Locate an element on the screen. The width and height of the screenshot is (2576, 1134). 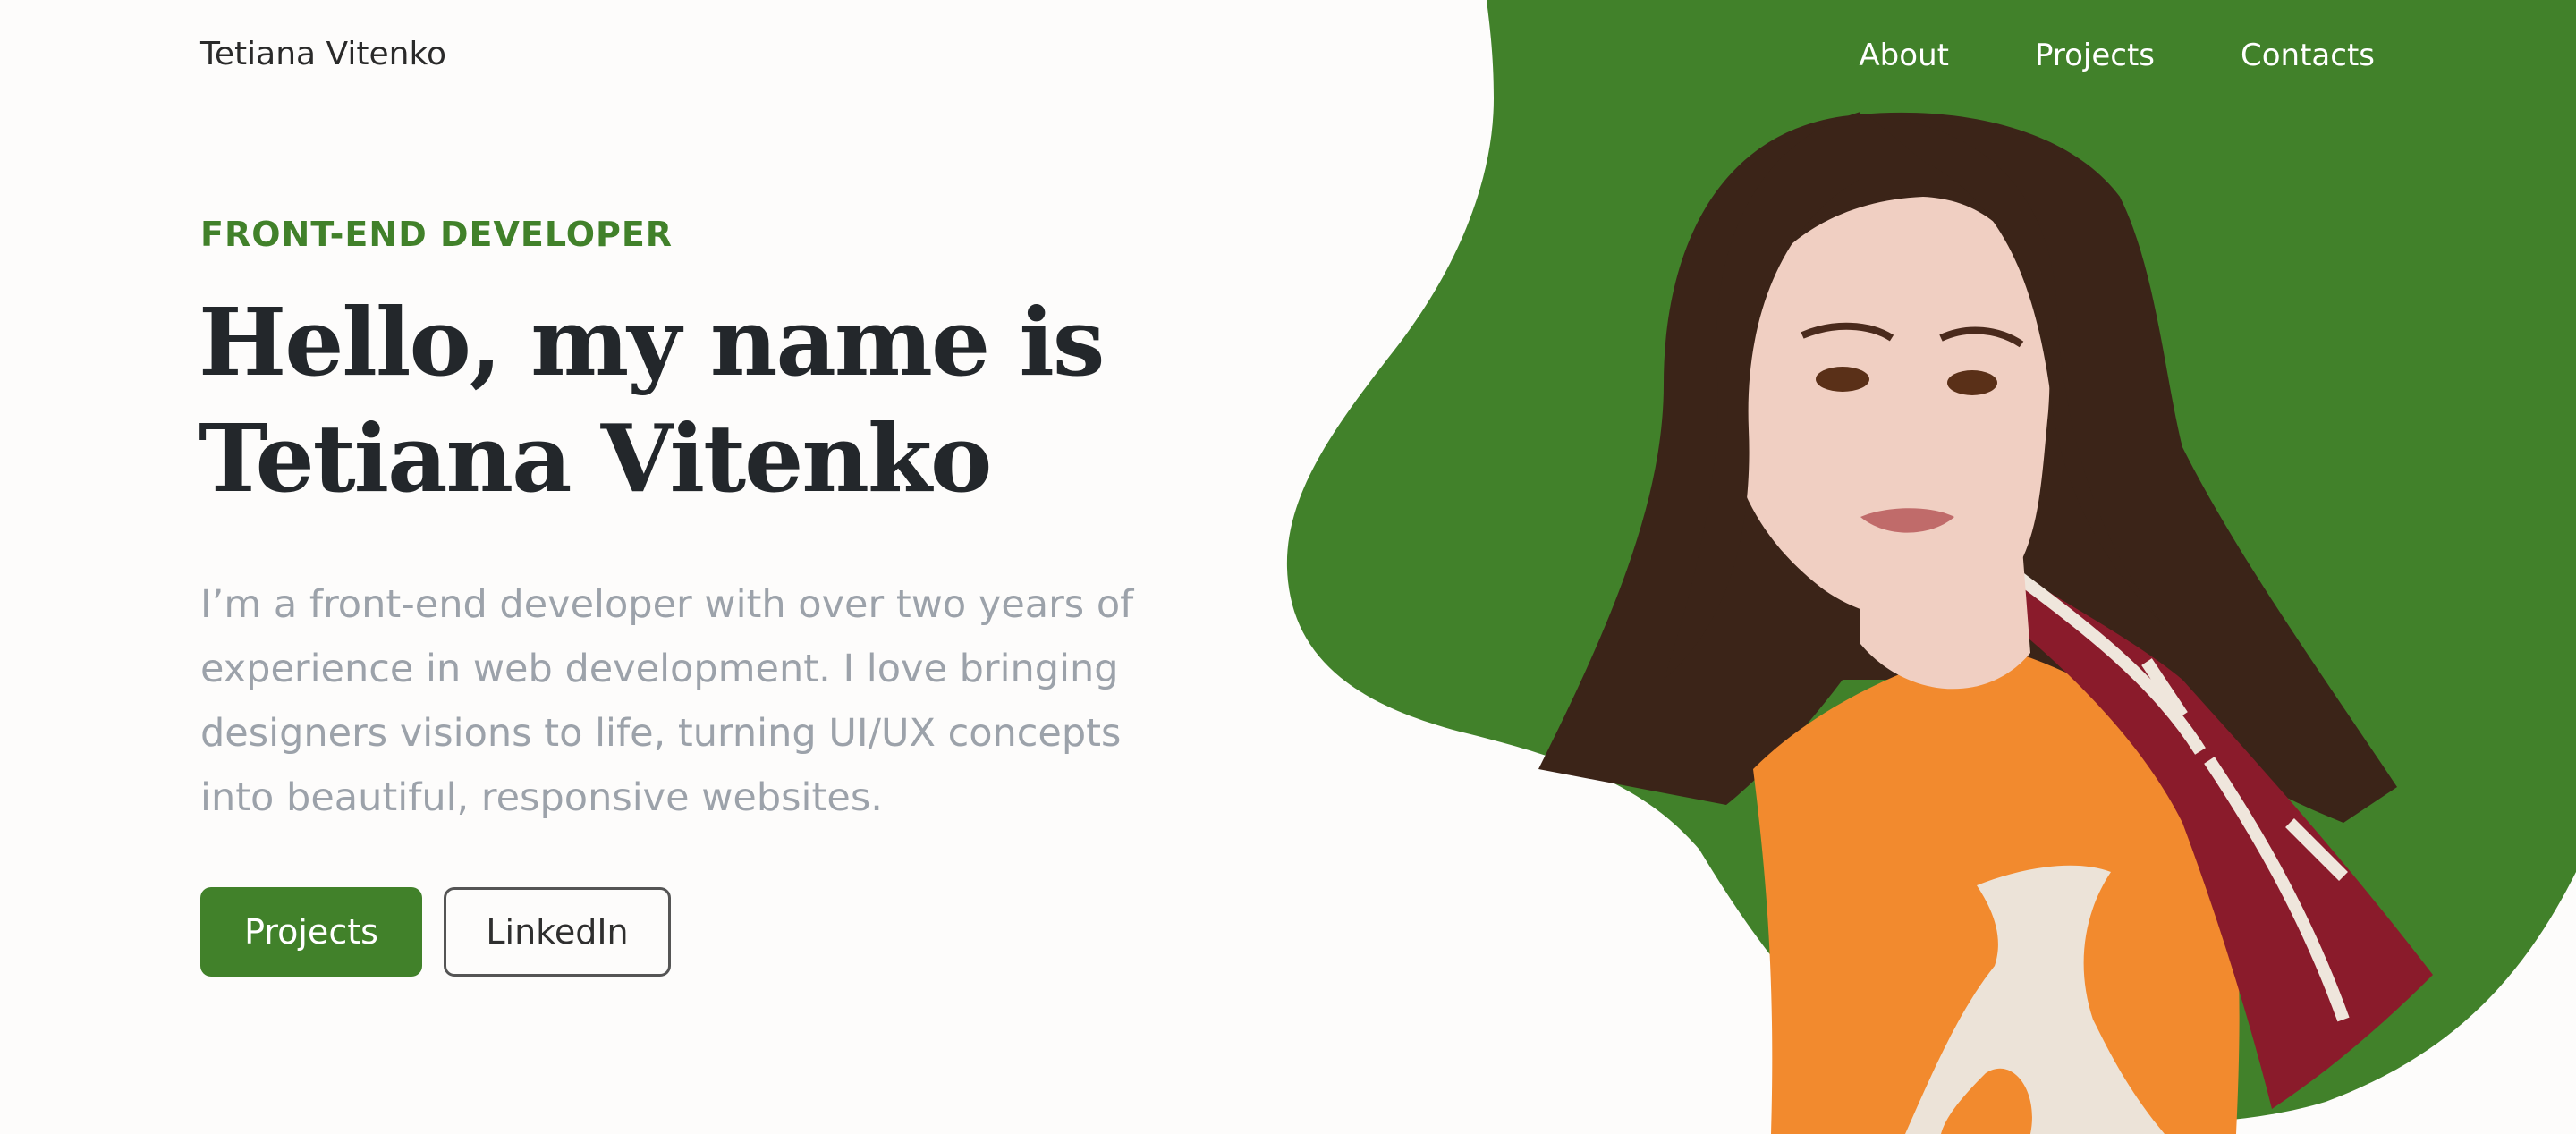
nav-link-projects: Projects is located at coordinates (2095, 56).